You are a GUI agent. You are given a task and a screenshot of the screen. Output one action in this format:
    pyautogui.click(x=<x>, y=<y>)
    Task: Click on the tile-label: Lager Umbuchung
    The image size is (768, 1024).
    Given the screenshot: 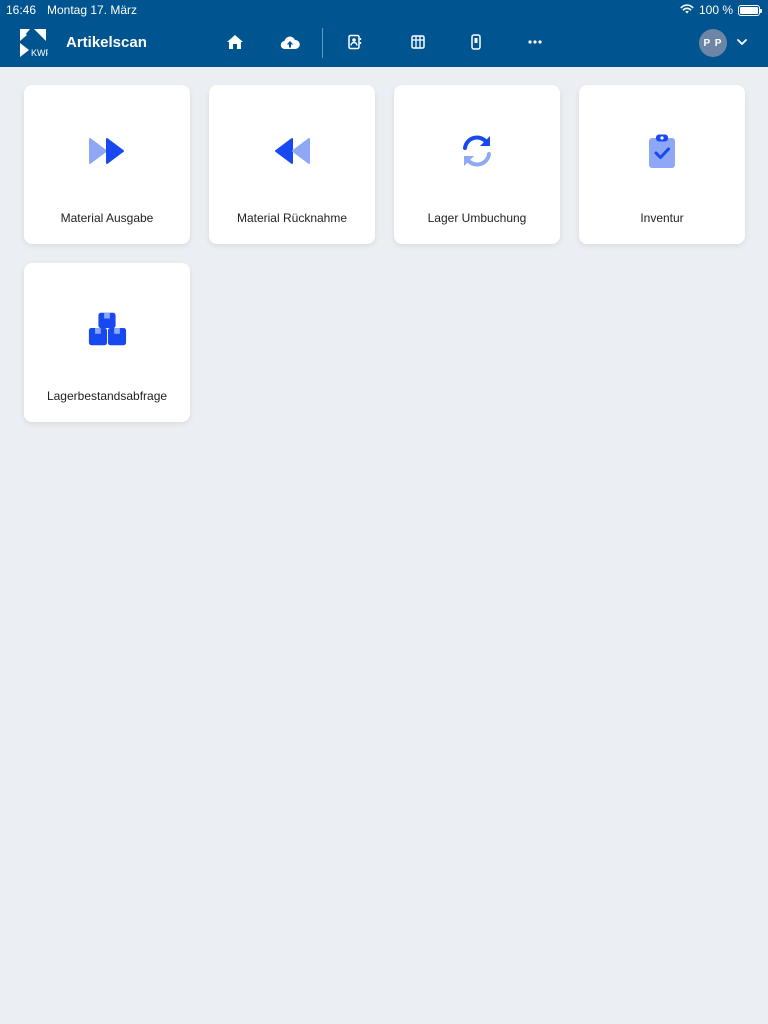 What is the action you would take?
    pyautogui.click(x=477, y=218)
    